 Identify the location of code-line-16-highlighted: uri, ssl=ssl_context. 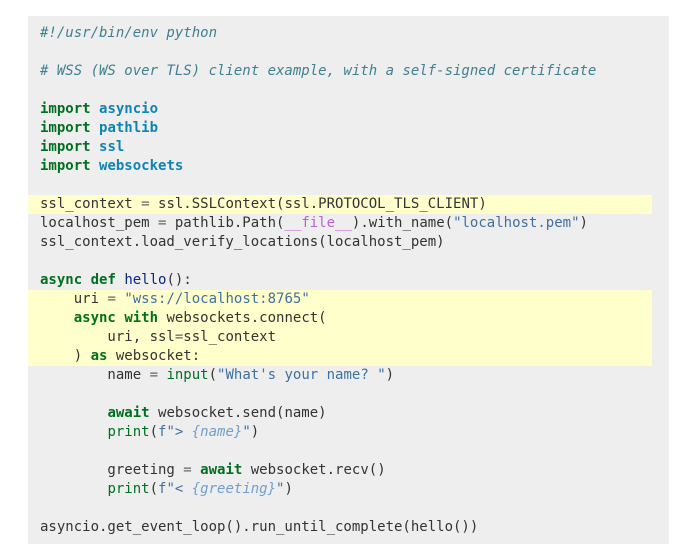
(340, 337).